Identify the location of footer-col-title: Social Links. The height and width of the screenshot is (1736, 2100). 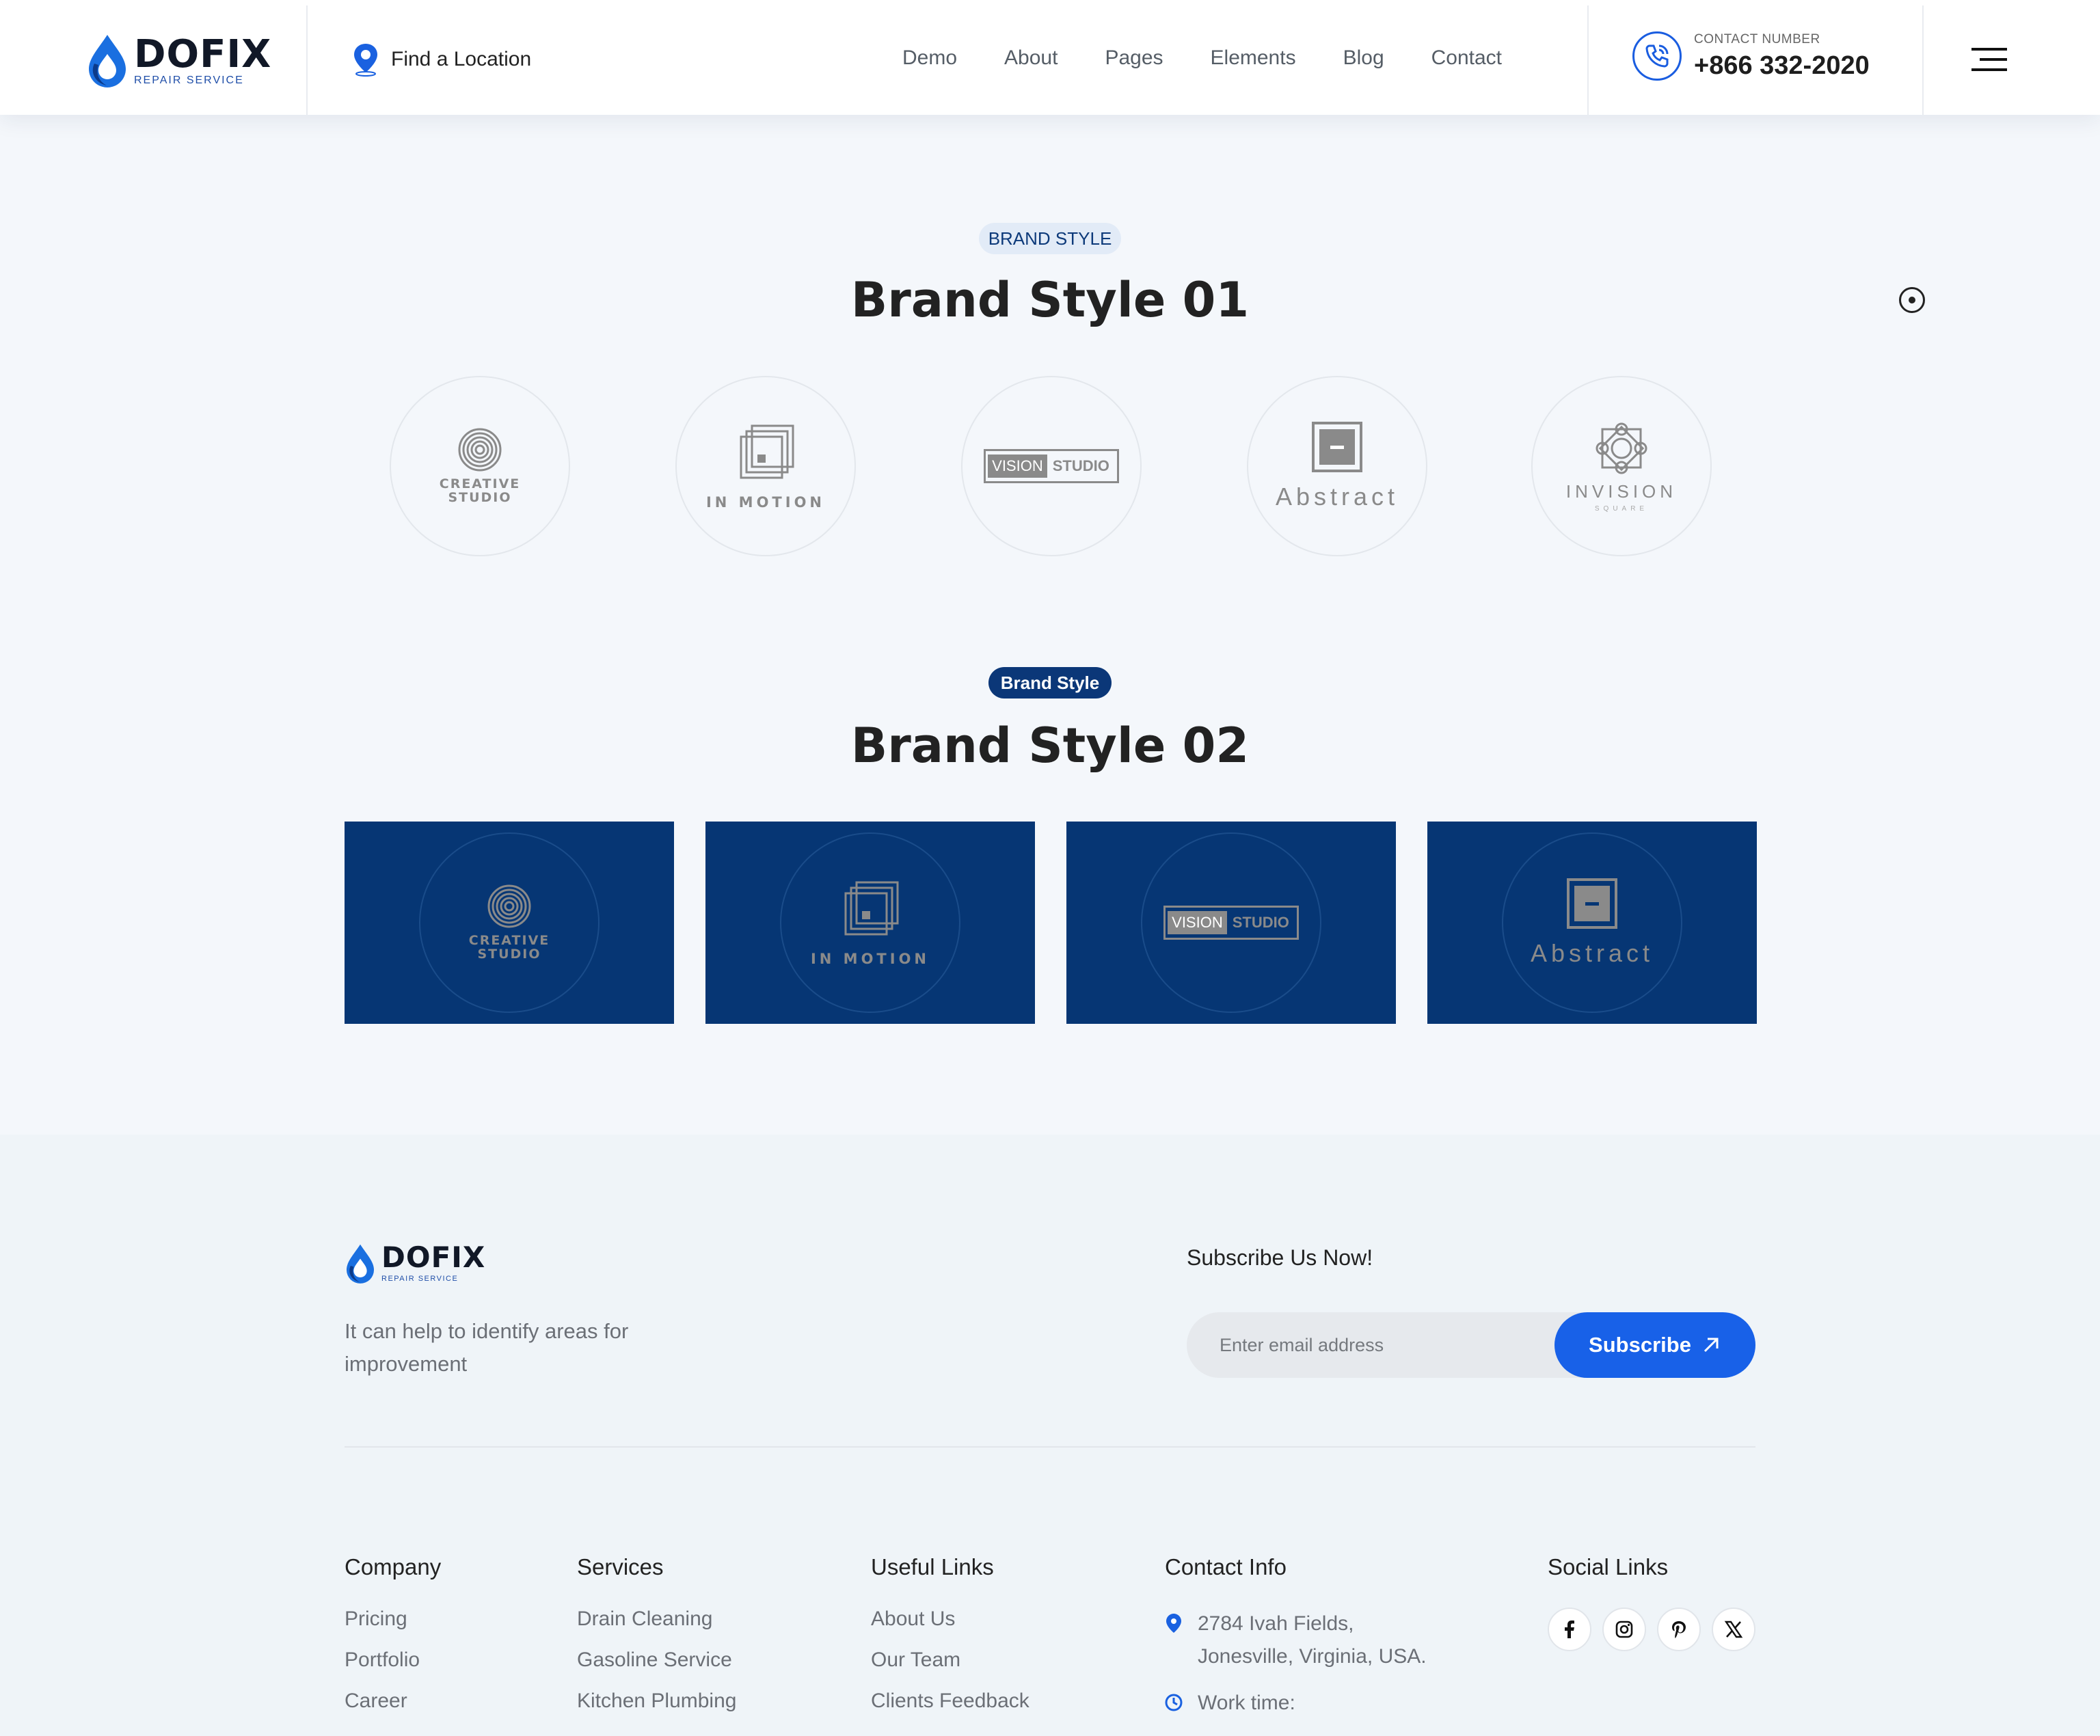
(1609, 1566).